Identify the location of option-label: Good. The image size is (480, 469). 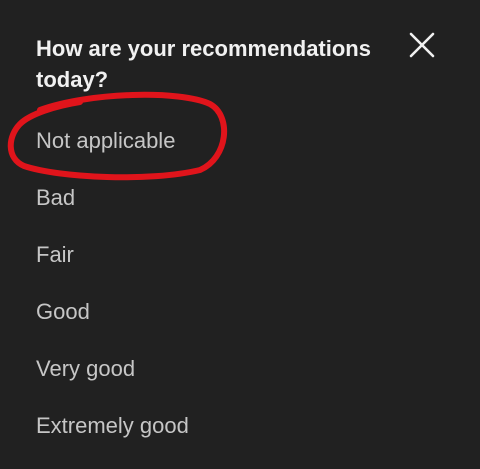
(63, 311).